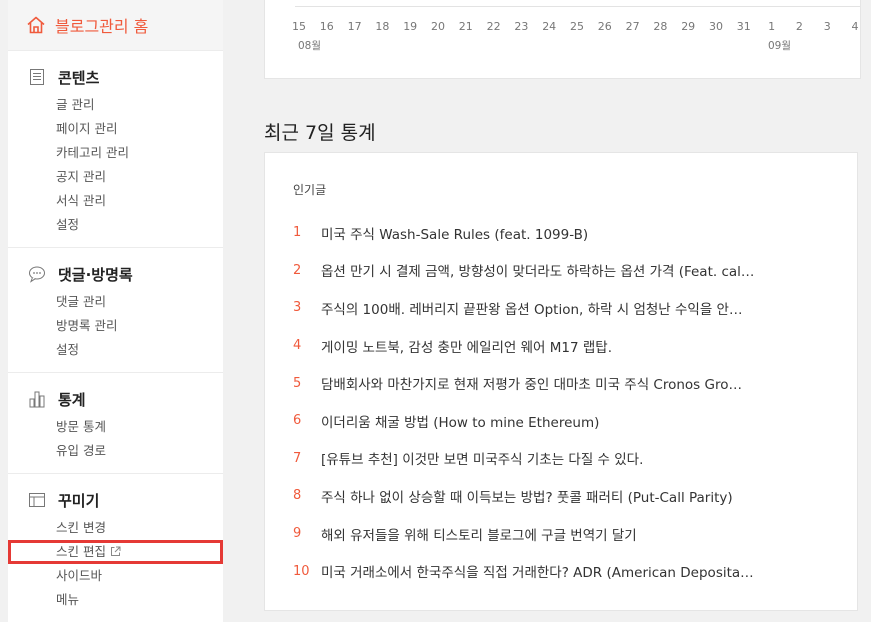 The height and width of the screenshot is (622, 871). Describe the element at coordinates (310, 190) in the screenshot. I see `popular-posts-label: 인기글` at that location.